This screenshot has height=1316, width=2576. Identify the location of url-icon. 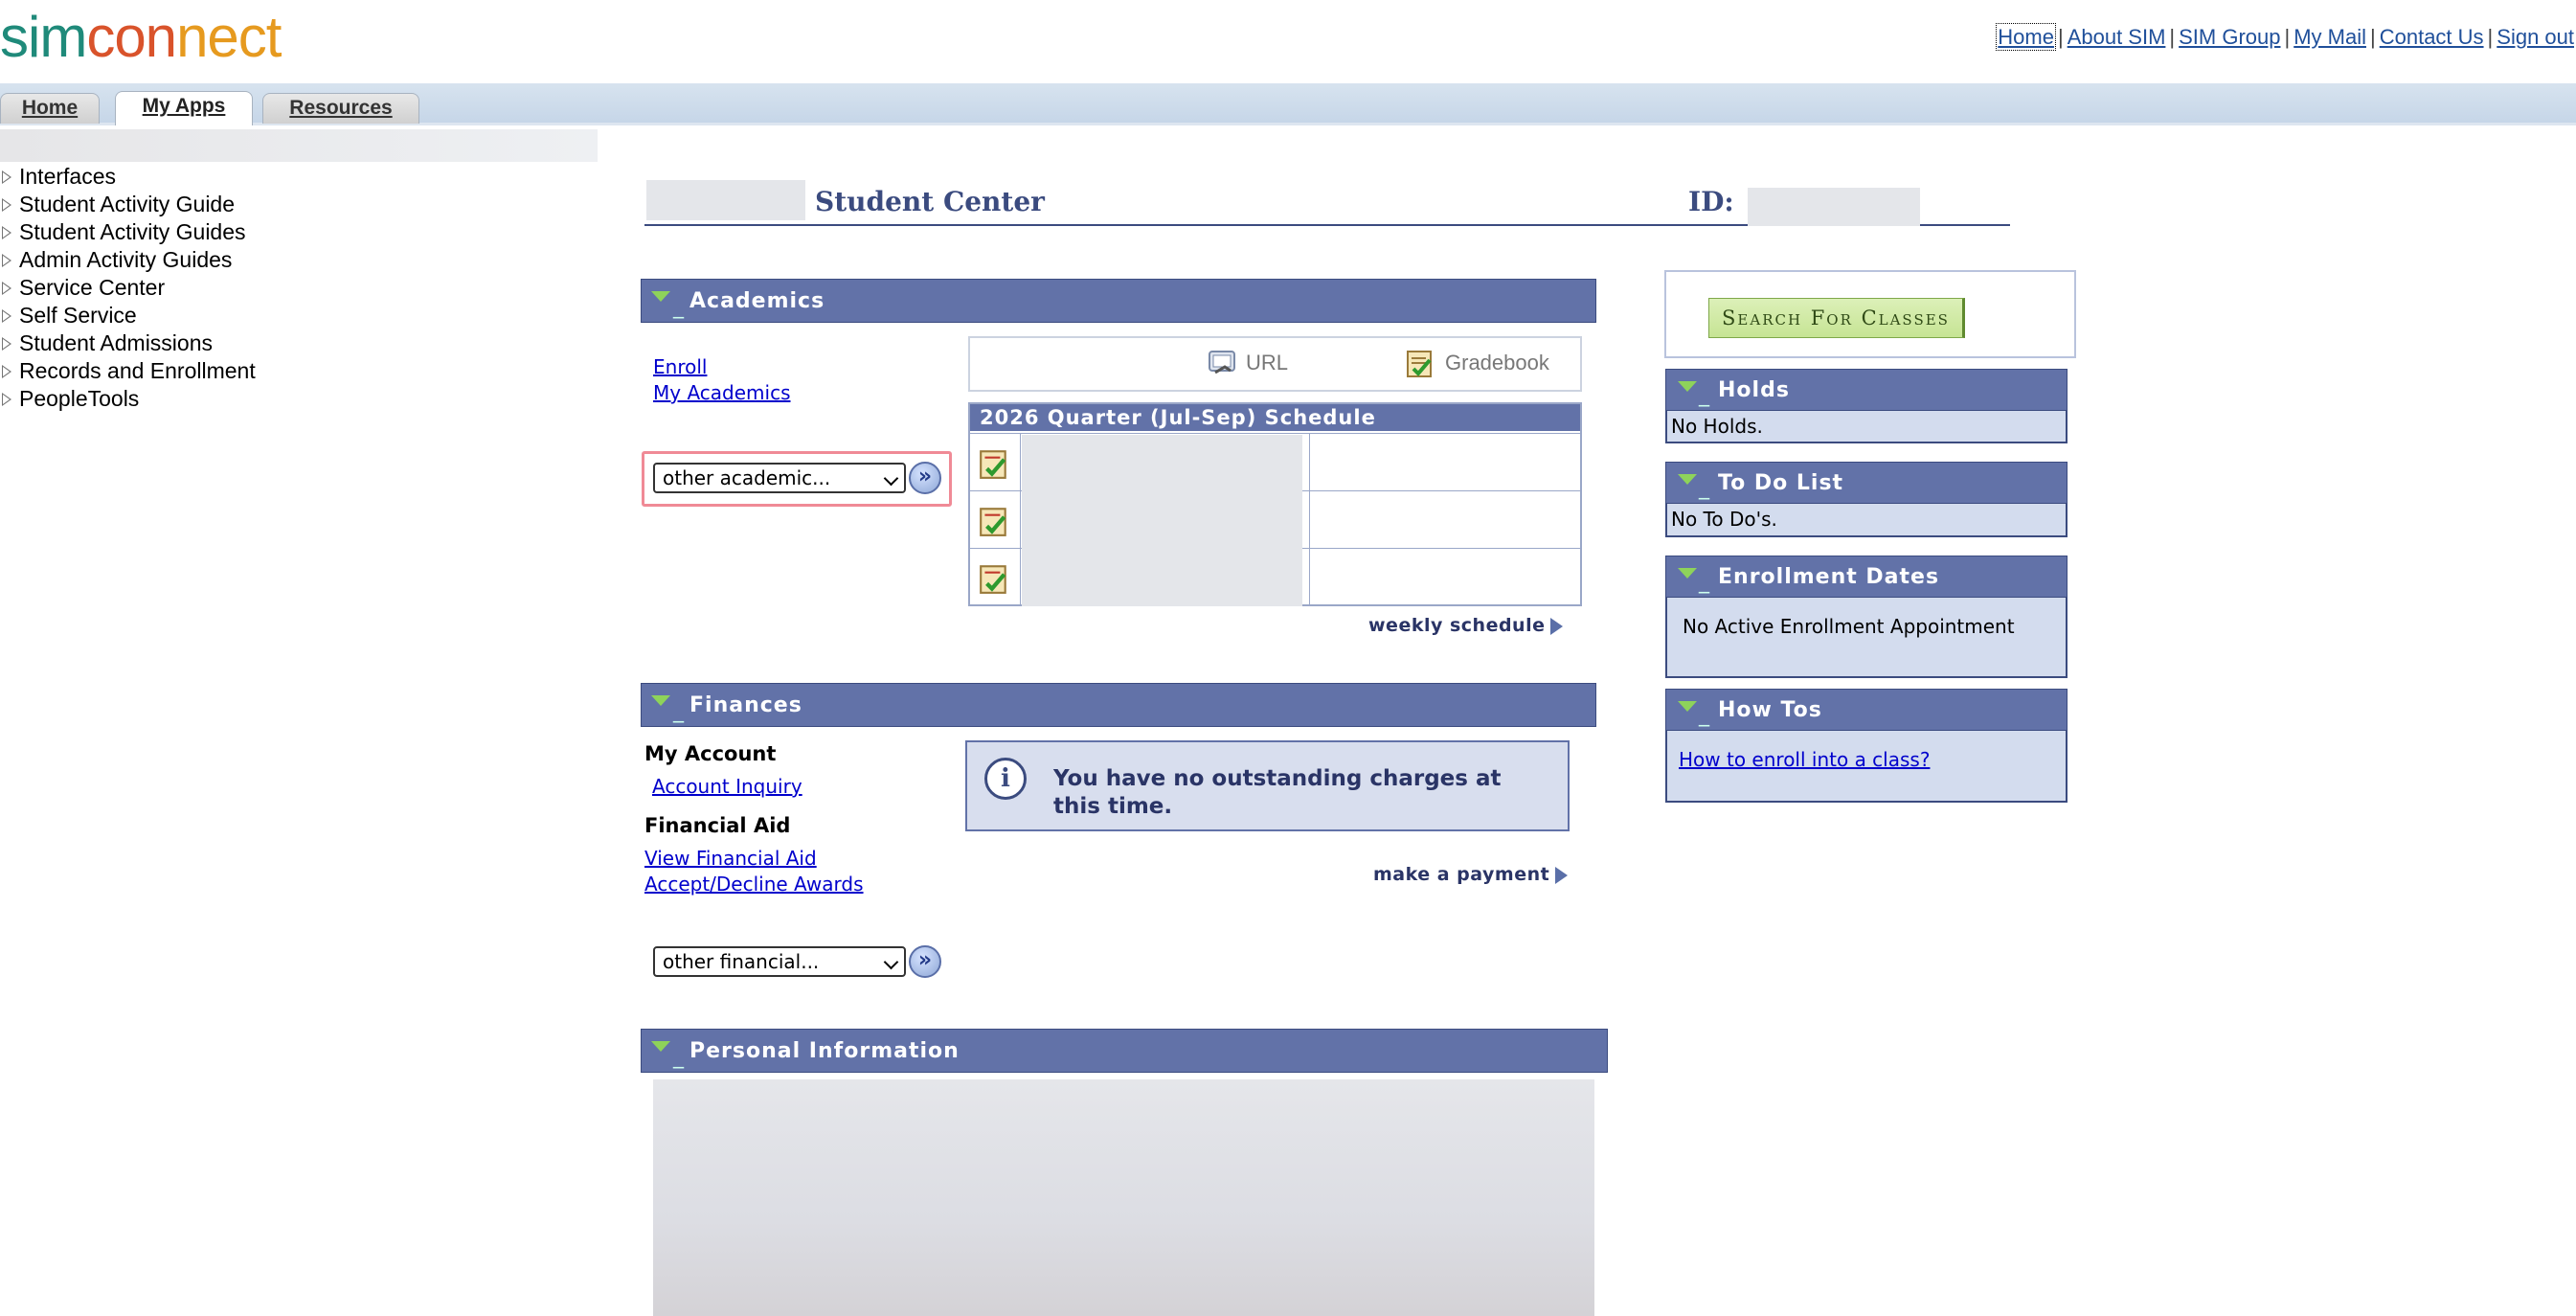
(1222, 363).